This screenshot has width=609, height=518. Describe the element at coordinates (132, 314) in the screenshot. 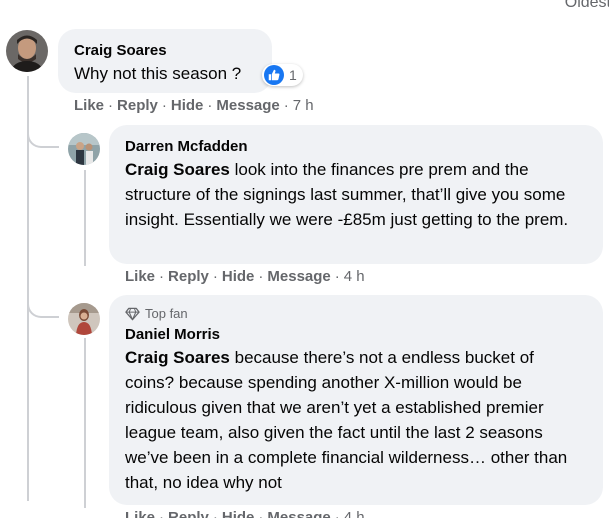

I see `diamond-icon` at that location.